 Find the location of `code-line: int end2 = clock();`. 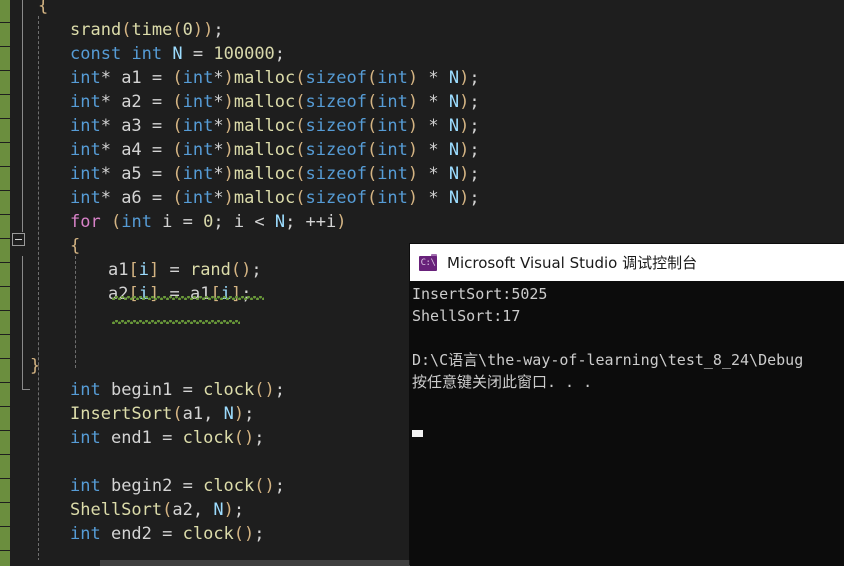

code-line: int end2 = clock(); is located at coordinates (167, 534).